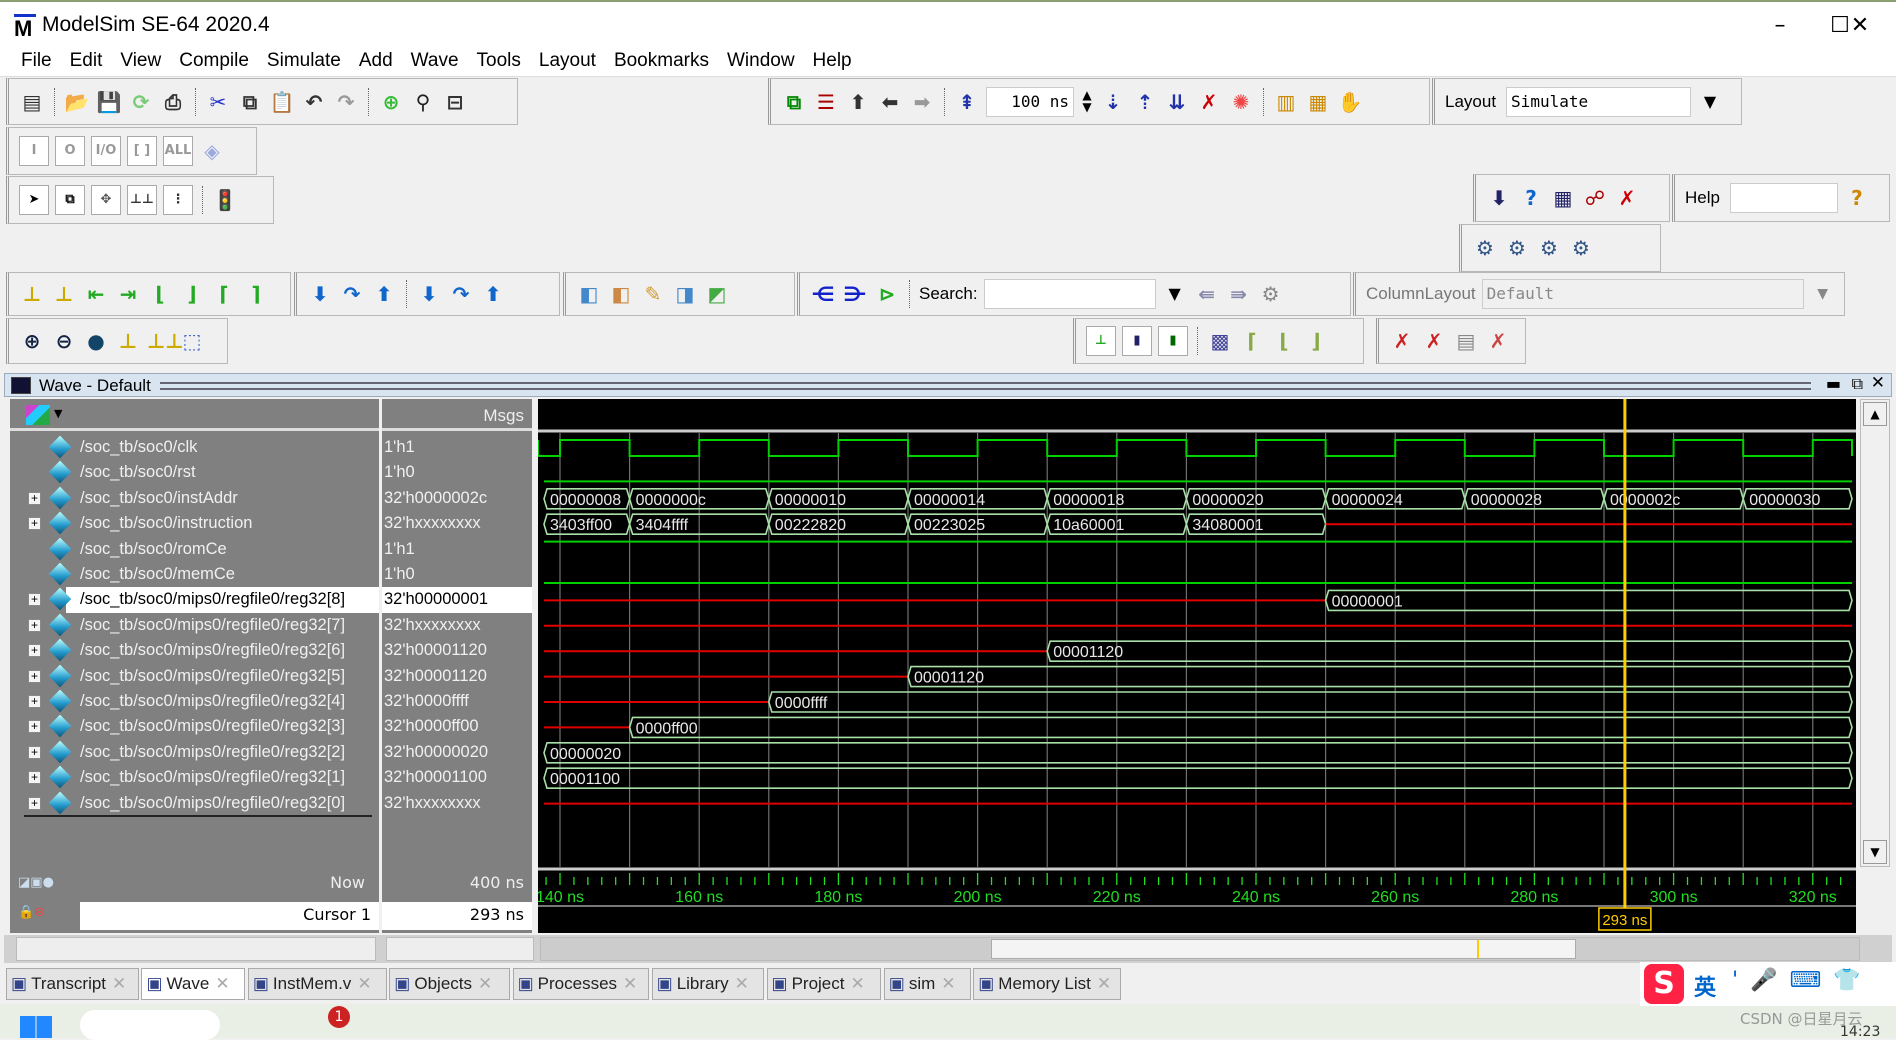 The image size is (1896, 1040). I want to click on performance-icon: ▥, so click(1286, 102).